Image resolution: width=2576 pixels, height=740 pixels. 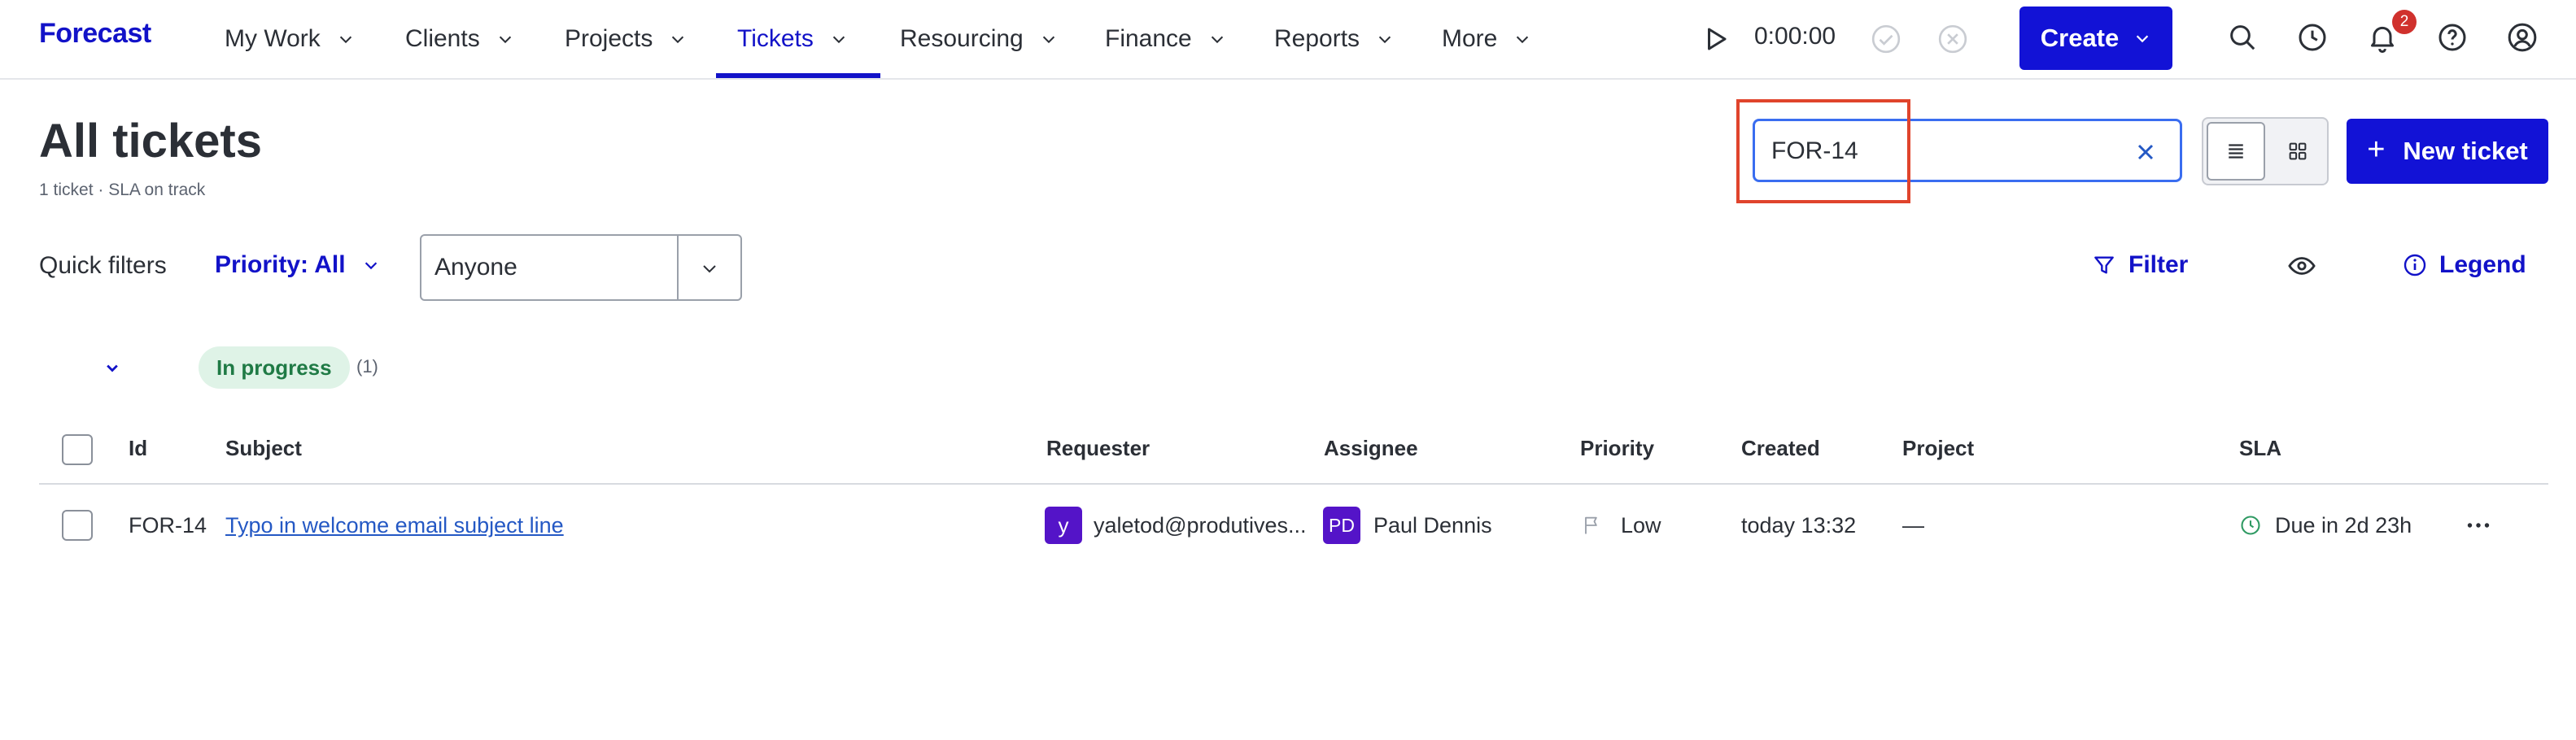 I want to click on legend-button: Legend, so click(x=2464, y=265).